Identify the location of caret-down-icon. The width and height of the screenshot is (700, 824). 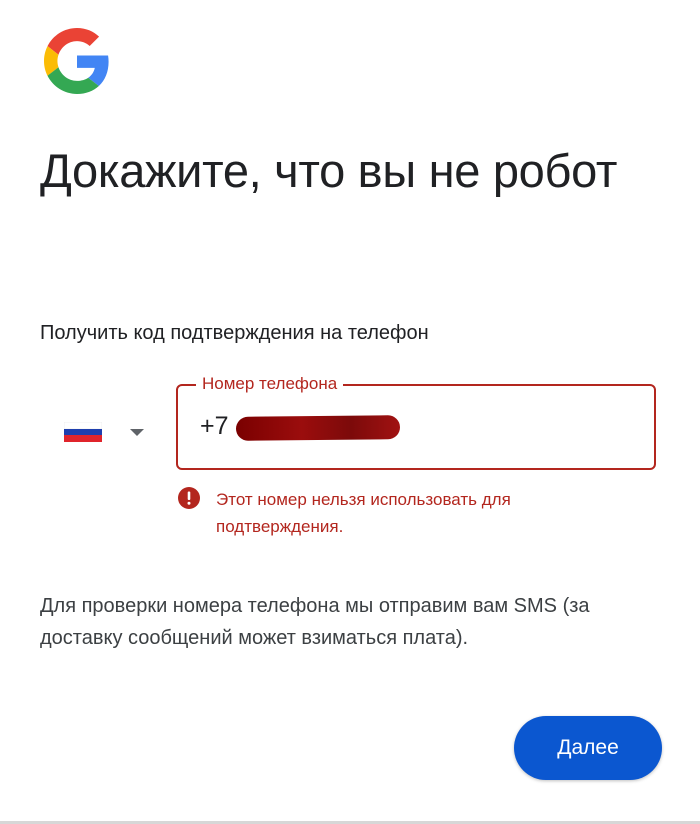
(137, 432).